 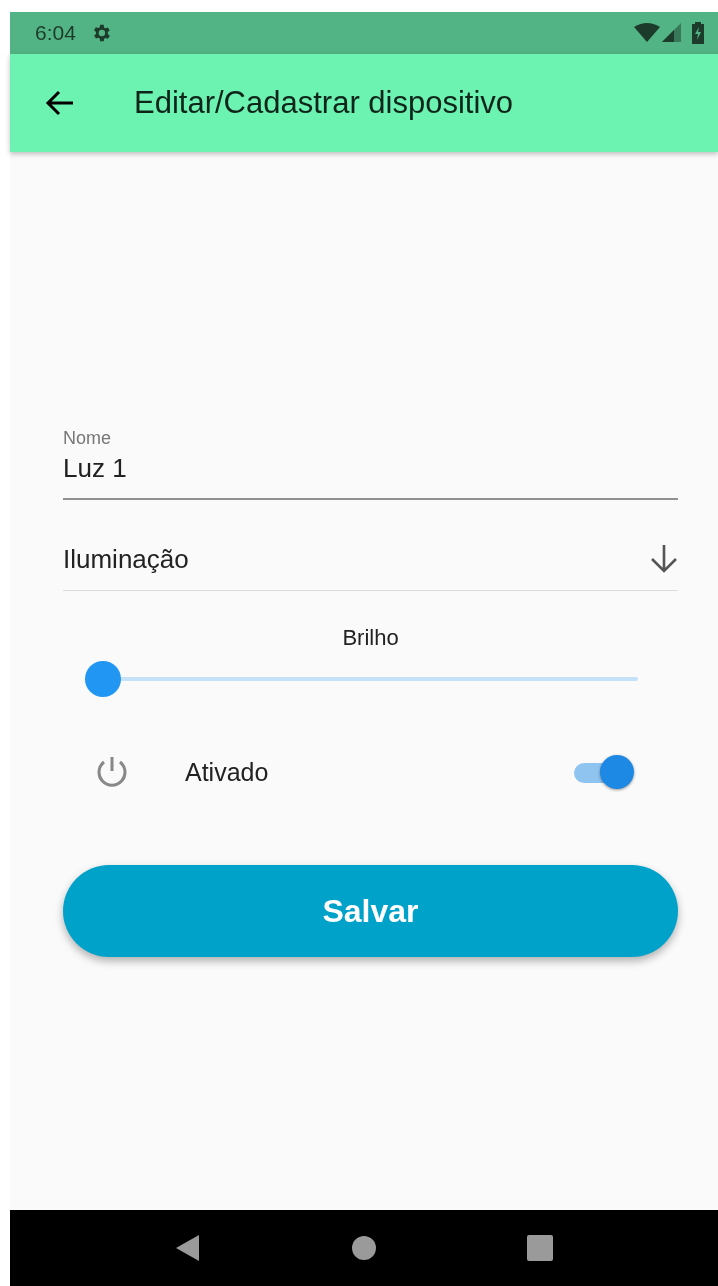 I want to click on screen-title: Editar/Cadastrar dispositivo, so click(x=324, y=103).